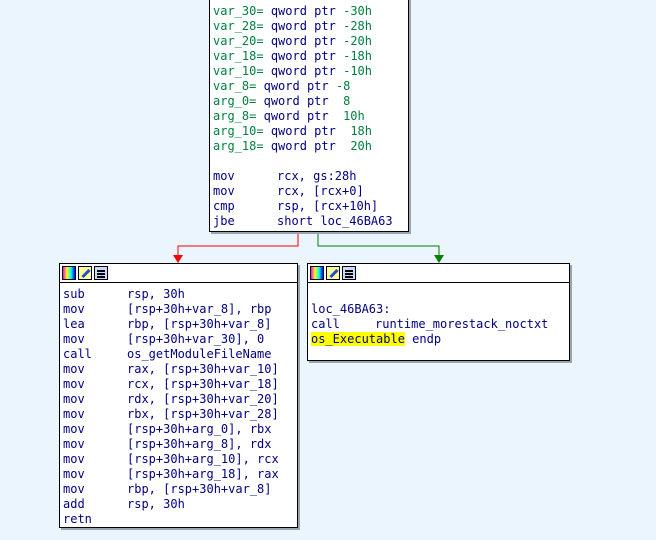 Image resolution: width=656 pixels, height=540 pixels. What do you see at coordinates (316, 176) in the screenshot?
I see `operands: rcx, gs:28h` at bounding box center [316, 176].